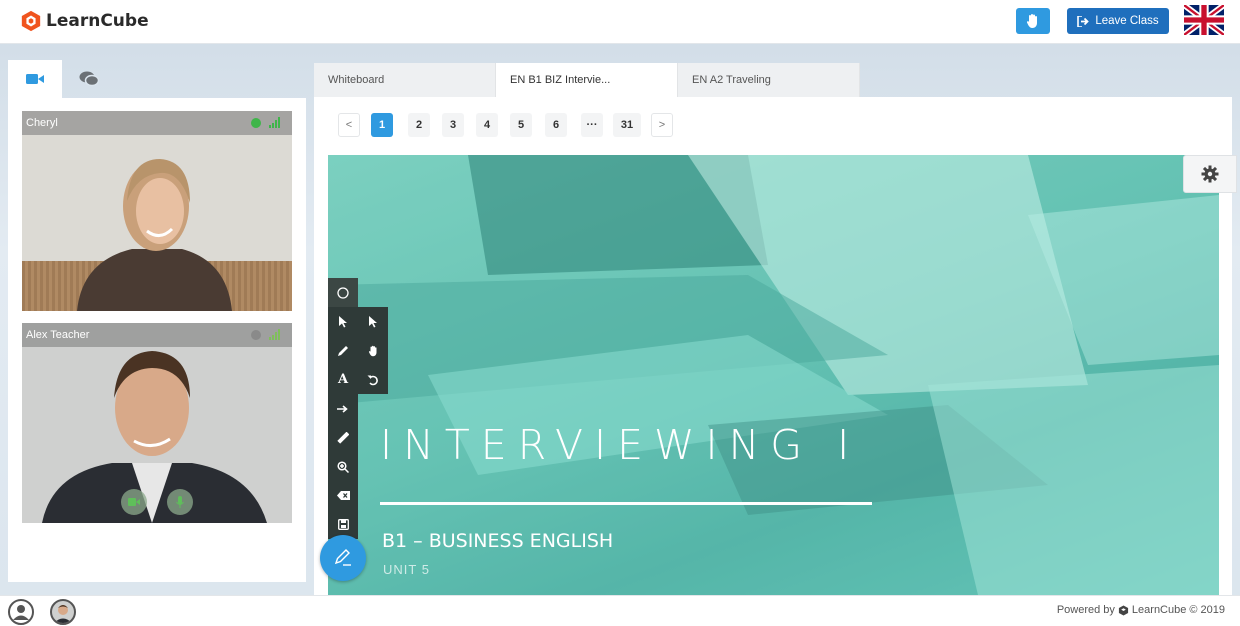  What do you see at coordinates (498, 541) in the screenshot?
I see `slide-subtitle: B1 – BUSINESS ENGLISH` at bounding box center [498, 541].